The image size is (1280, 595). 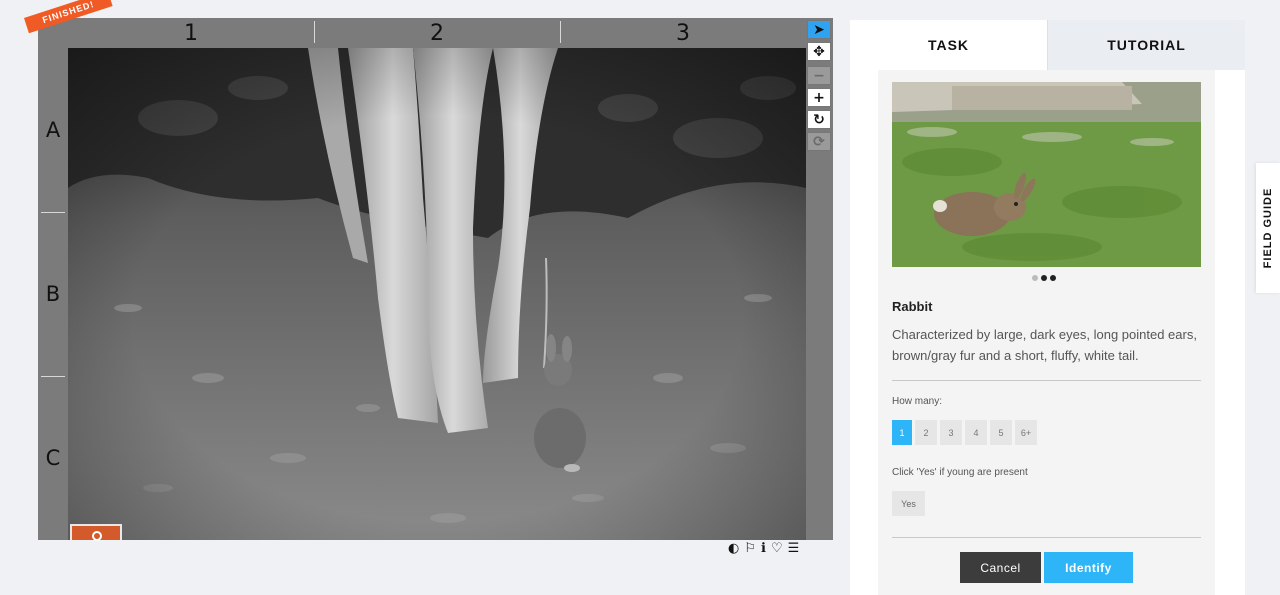 I want to click on flag-icon: ⚐, so click(x=750, y=549).